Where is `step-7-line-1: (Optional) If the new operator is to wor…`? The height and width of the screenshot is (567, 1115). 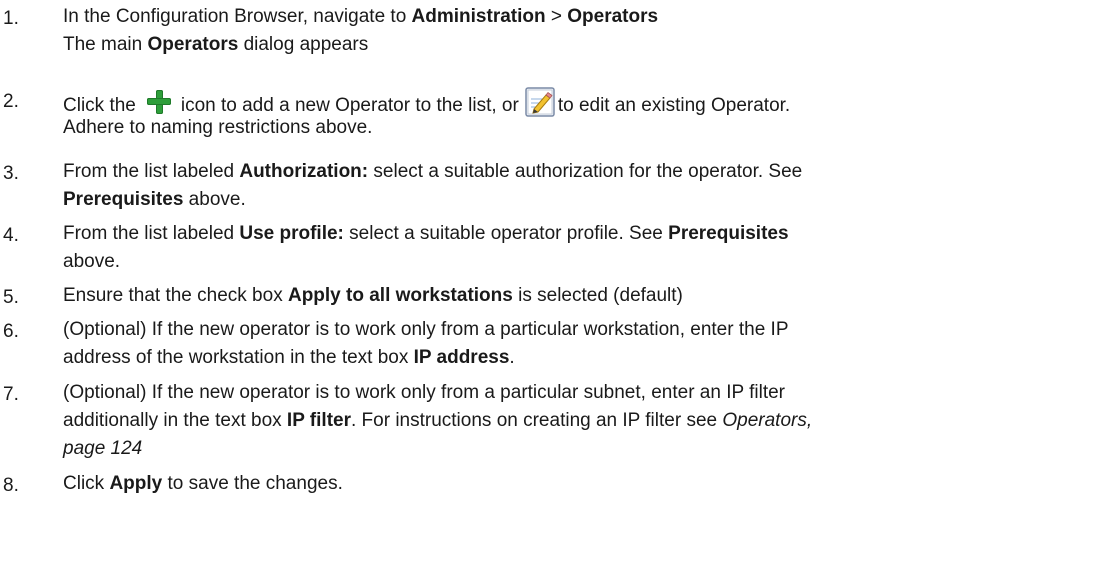
step-7-line-1: (Optional) If the new operator is to wor… is located at coordinates (424, 392).